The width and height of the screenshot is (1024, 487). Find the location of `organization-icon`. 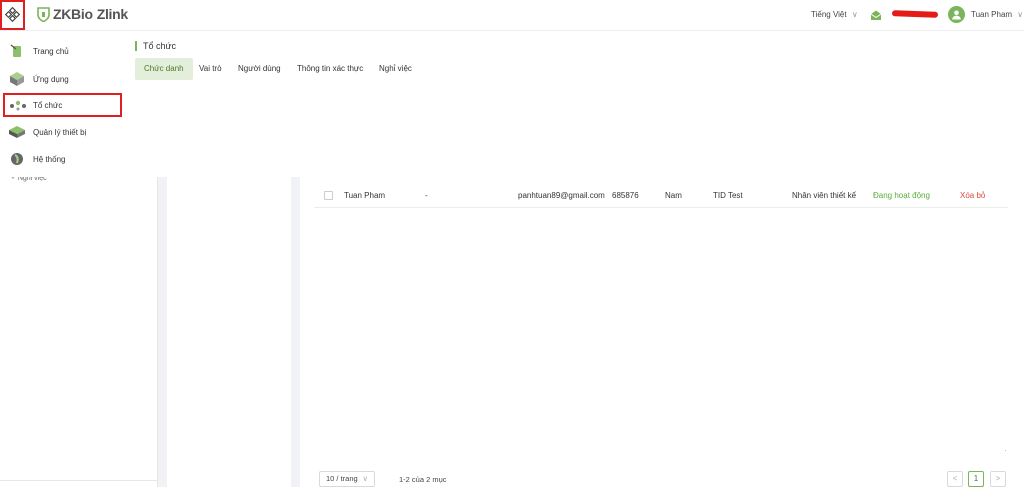

organization-icon is located at coordinates (18, 105).